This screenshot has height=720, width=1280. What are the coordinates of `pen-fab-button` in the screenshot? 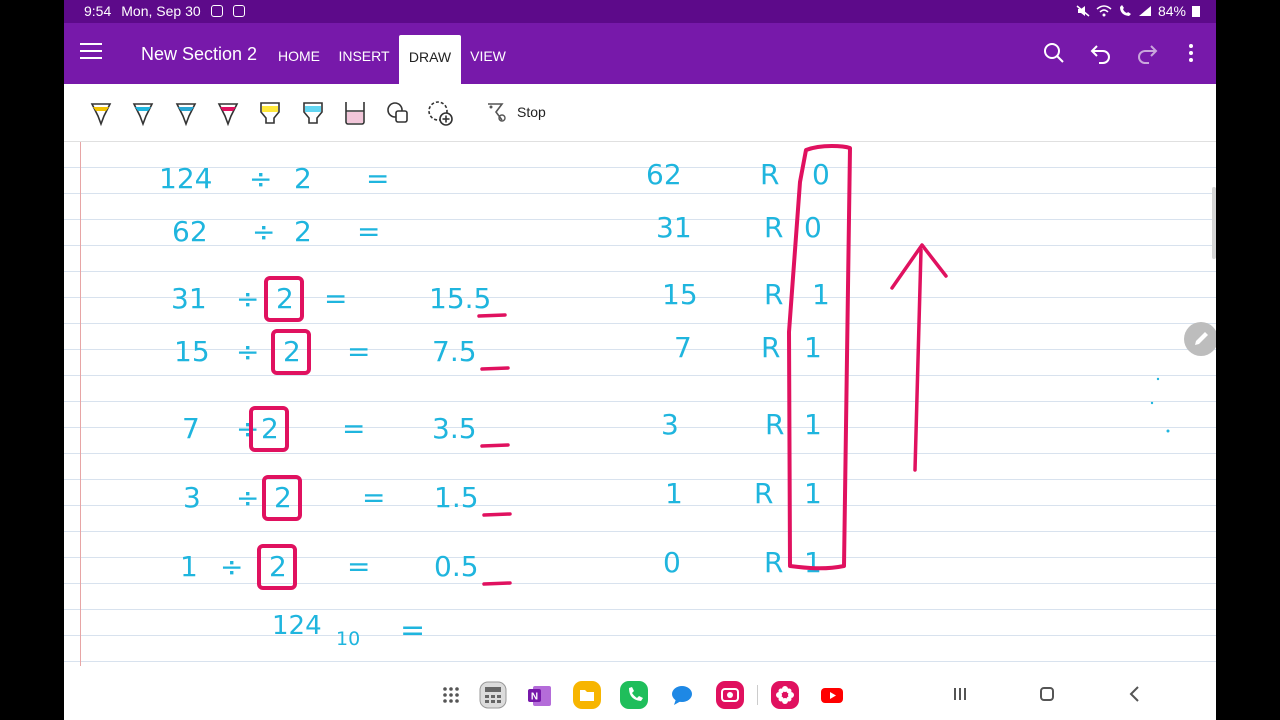 It's located at (1200, 339).